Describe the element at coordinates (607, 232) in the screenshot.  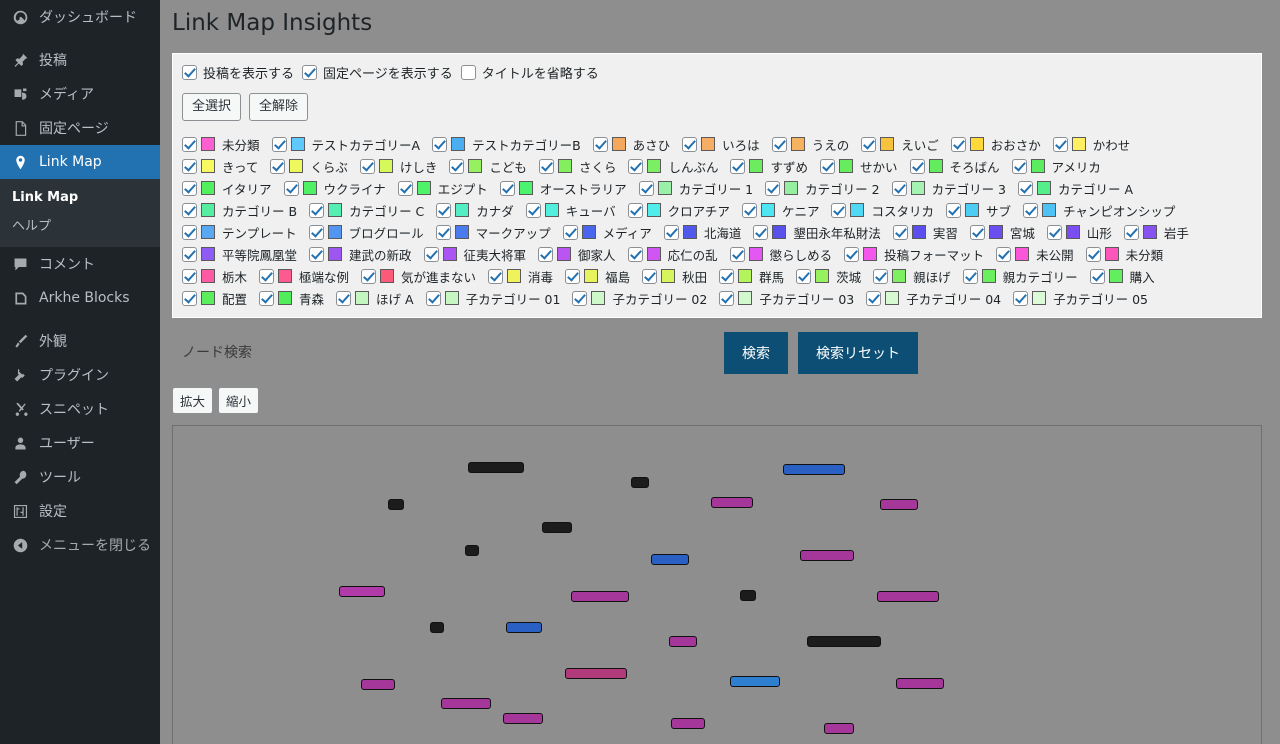
I see `category-filter-item: メディア` at that location.